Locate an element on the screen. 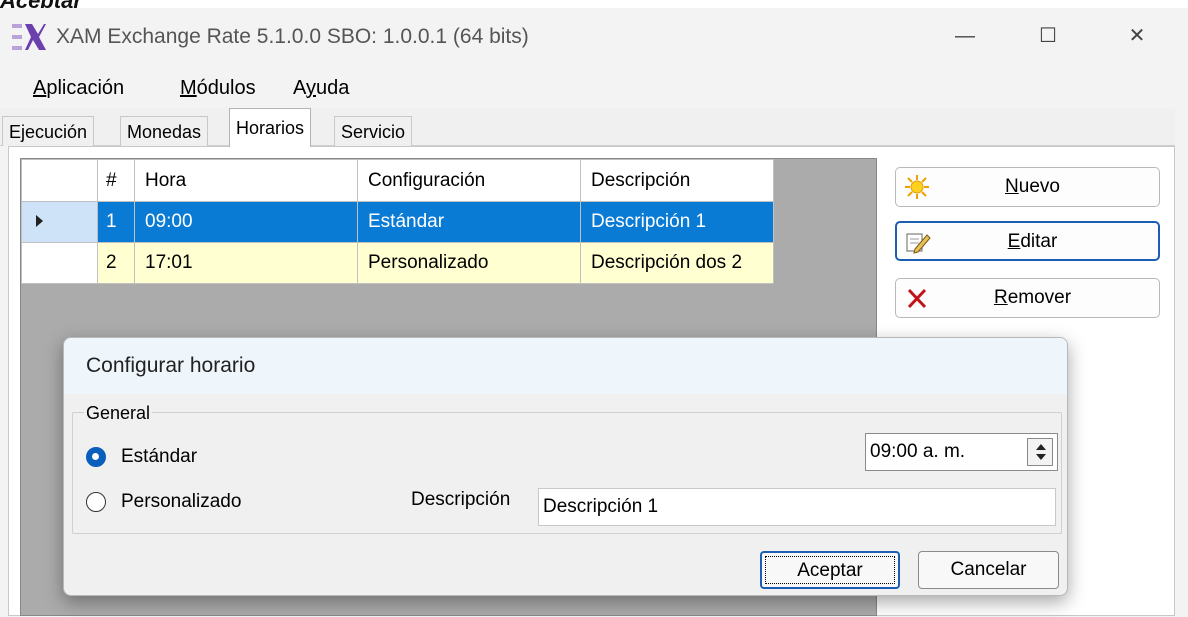  column-header-configuracion: Configuración is located at coordinates (469, 180).